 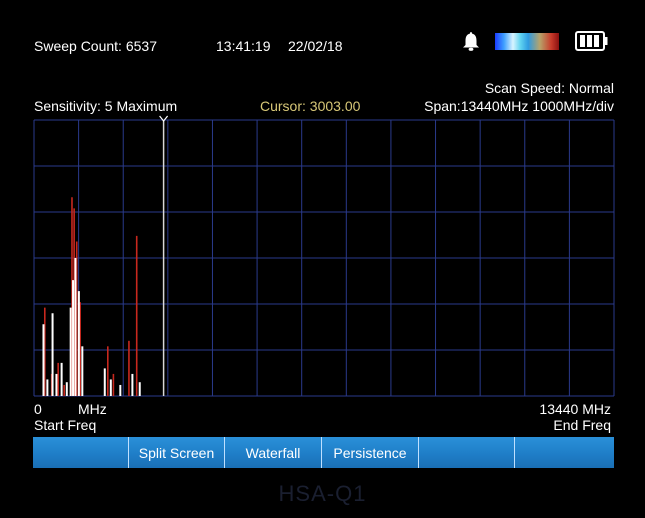 What do you see at coordinates (92, 409) in the screenshot?
I see `frequency-unit: MHz` at bounding box center [92, 409].